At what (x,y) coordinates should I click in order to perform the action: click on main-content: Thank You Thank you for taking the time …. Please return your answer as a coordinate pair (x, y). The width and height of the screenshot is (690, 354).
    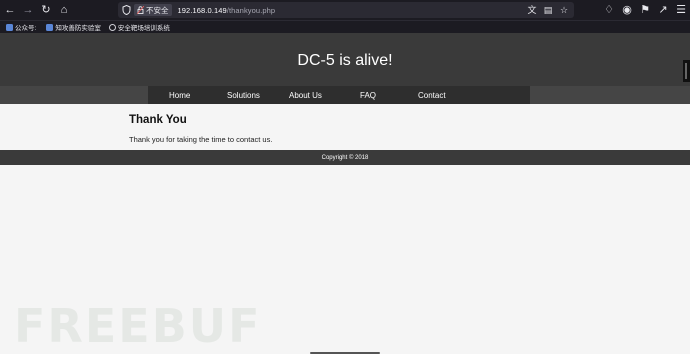
    Looking at the image, I should click on (345, 127).